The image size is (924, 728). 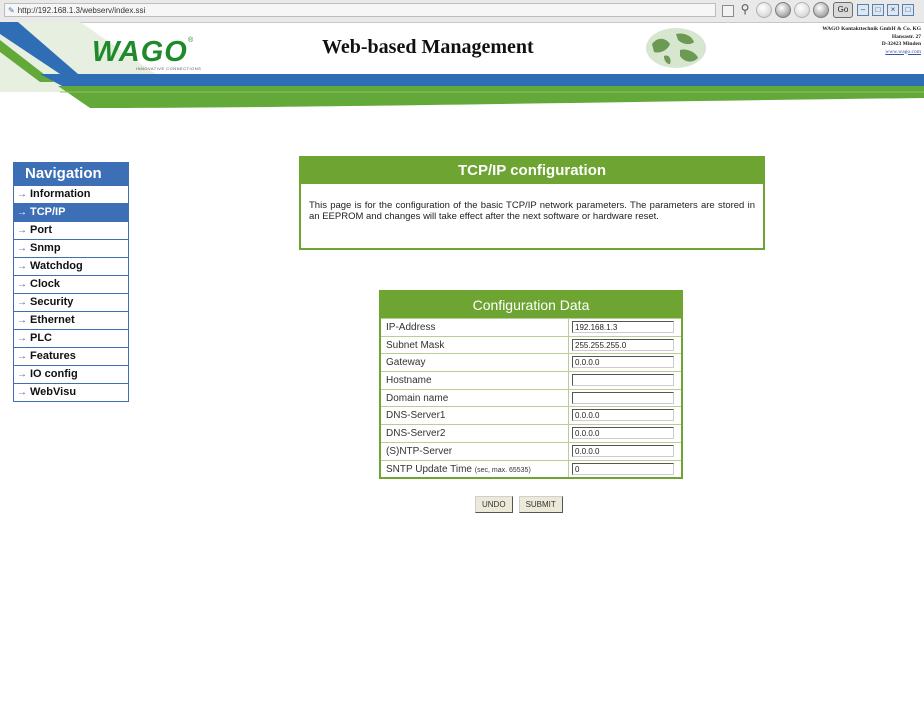 I want to click on config-row-label: Hostname, so click(x=409, y=380).